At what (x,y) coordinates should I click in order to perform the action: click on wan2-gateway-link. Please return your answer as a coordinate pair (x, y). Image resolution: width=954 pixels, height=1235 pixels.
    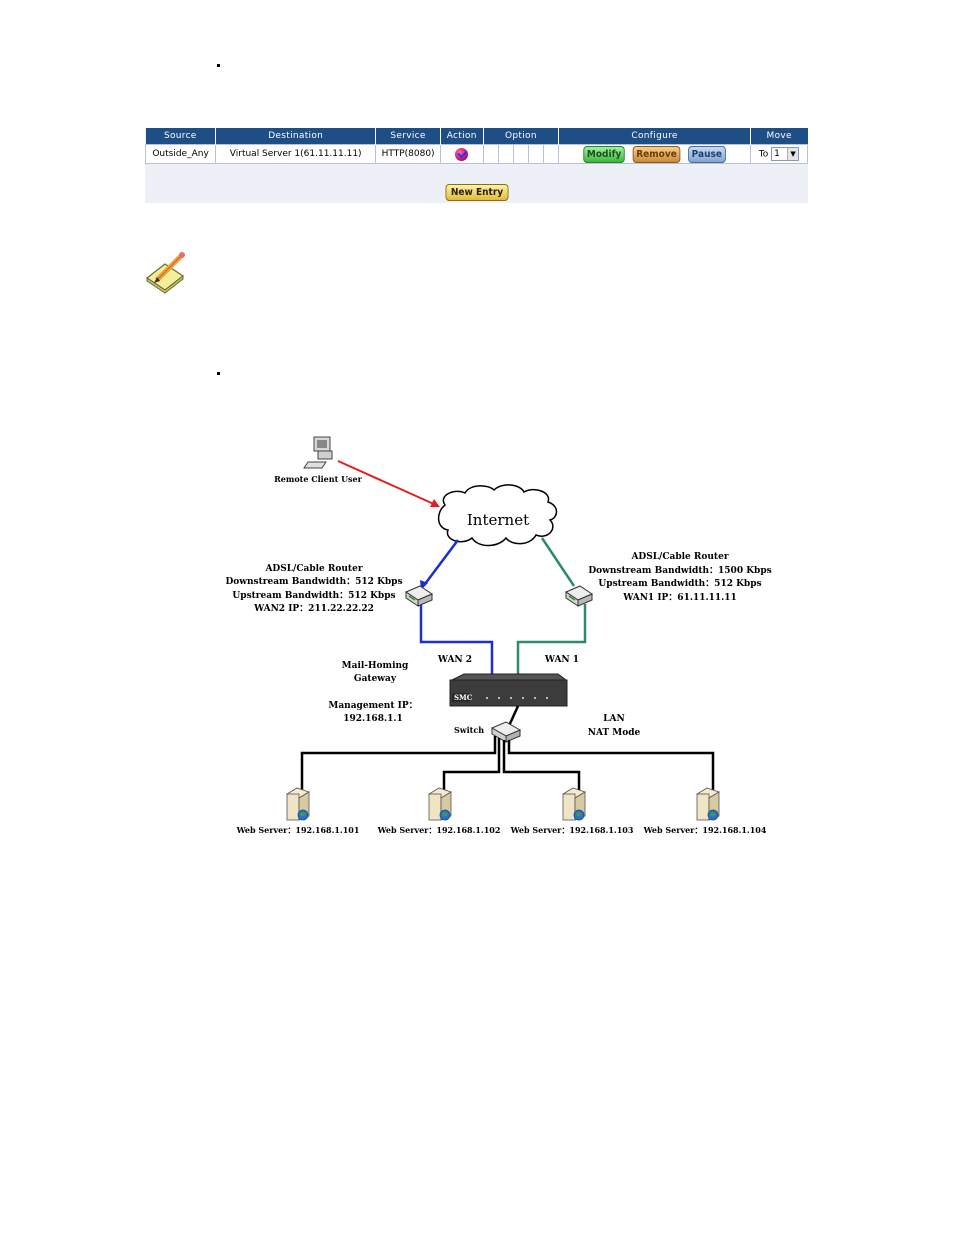
    Looking at the image, I should click on (456, 640).